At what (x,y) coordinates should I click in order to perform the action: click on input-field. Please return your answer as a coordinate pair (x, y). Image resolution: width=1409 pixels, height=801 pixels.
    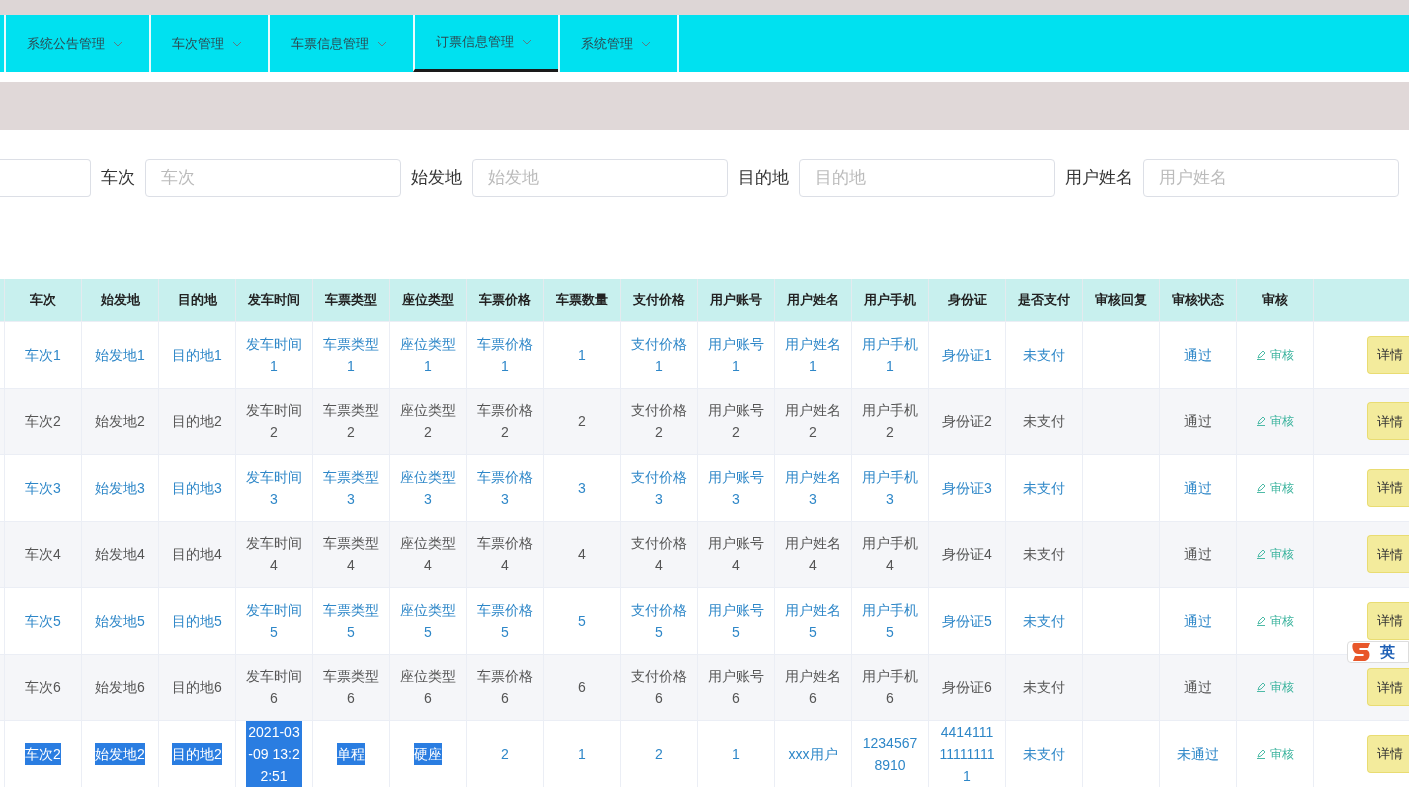
    Looking at the image, I should click on (45, 178).